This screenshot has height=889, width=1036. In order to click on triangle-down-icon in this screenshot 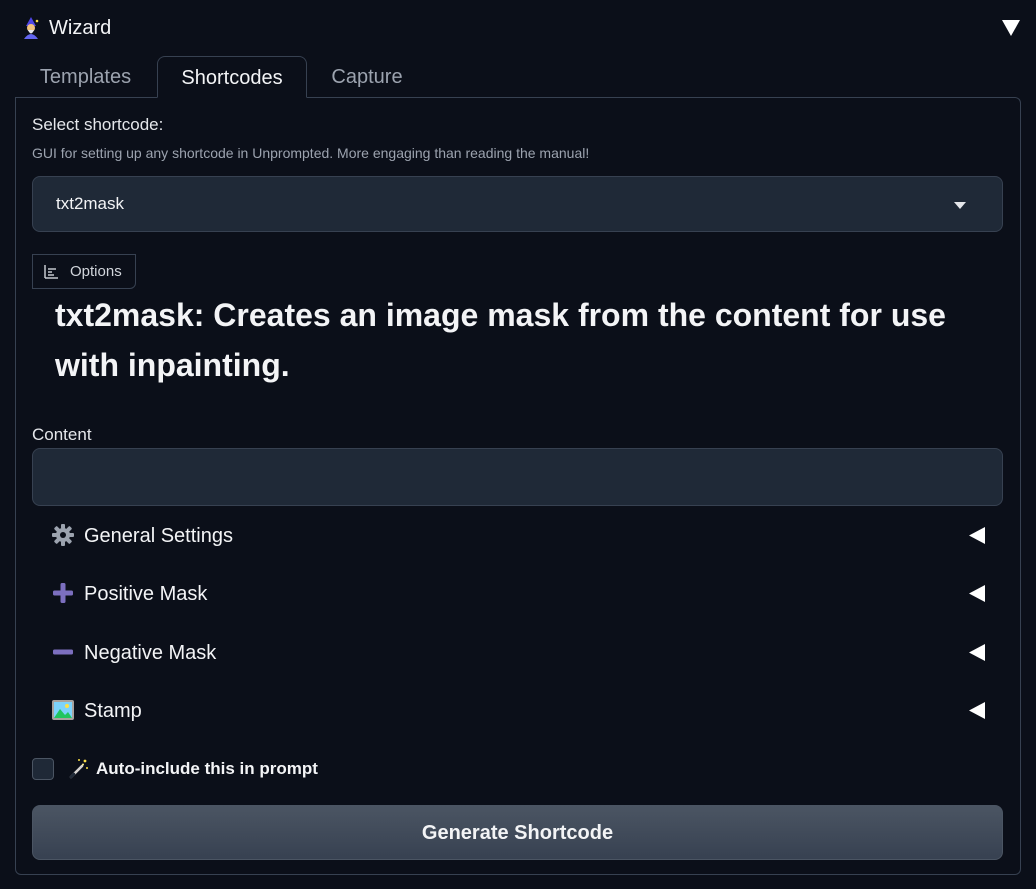, I will do `click(1011, 28)`.